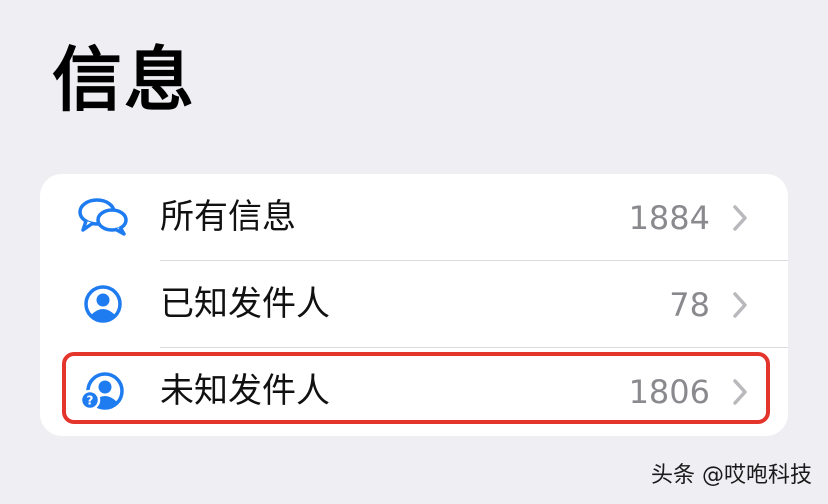 Image resolution: width=828 pixels, height=504 pixels. Describe the element at coordinates (669, 392) in the screenshot. I see `message-count: 1806` at that location.